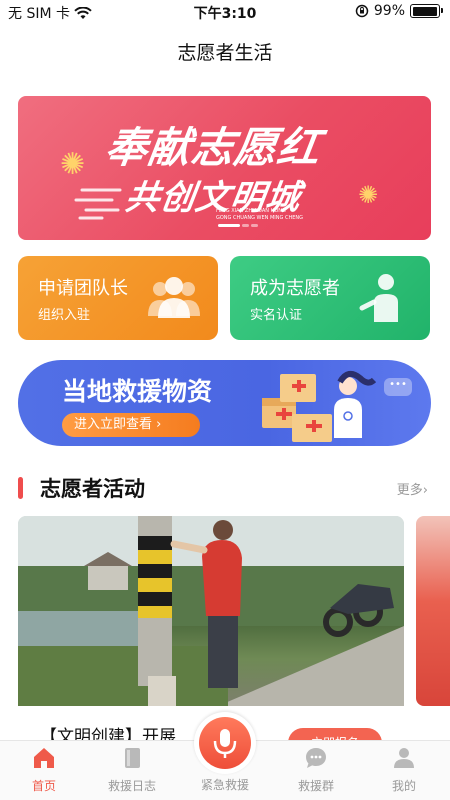 This screenshot has height=800, width=450. Describe the element at coordinates (64, 315) in the screenshot. I see `card-subtitle: 组织入驻` at that location.